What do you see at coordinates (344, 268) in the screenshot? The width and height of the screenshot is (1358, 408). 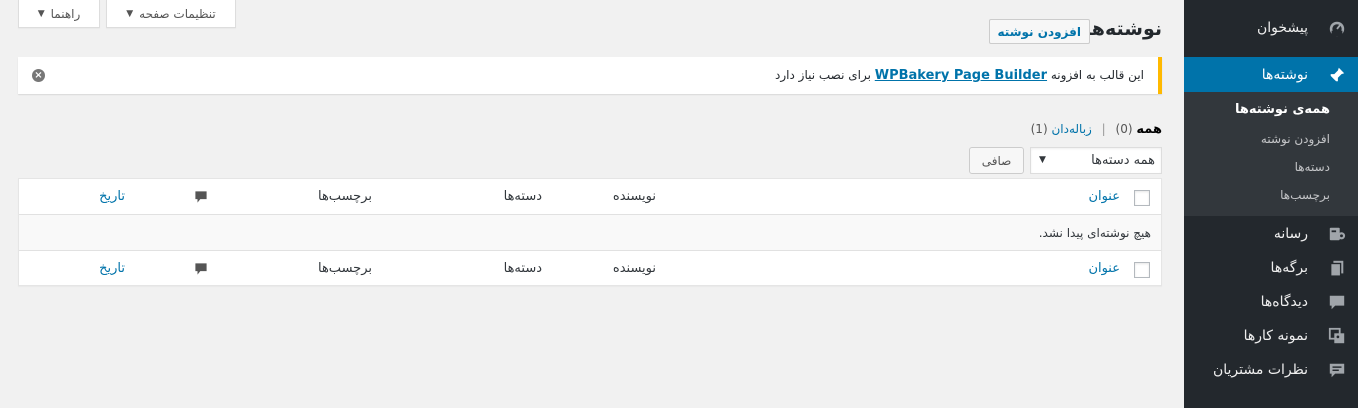 I see `column-tags-footer: برچسب‌ها` at bounding box center [344, 268].